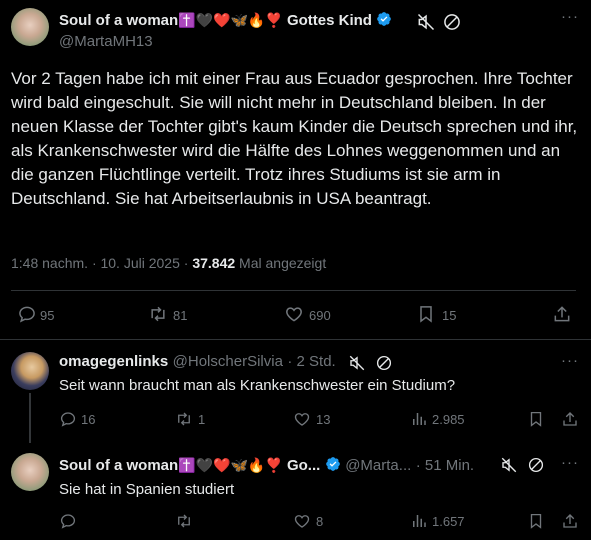 This screenshot has height=540, width=591. What do you see at coordinates (30, 418) in the screenshot?
I see `thread-line` at bounding box center [30, 418].